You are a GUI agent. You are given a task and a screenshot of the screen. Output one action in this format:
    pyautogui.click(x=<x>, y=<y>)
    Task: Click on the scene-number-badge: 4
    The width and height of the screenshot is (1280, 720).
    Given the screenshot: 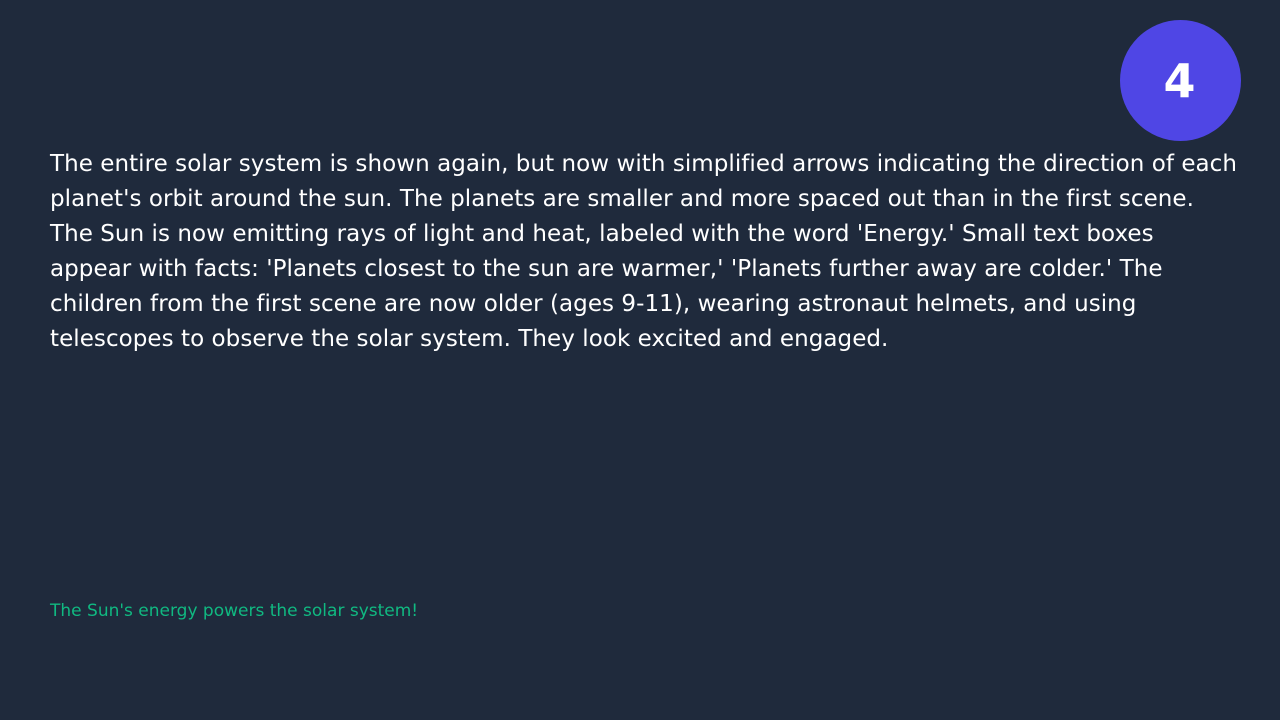 What is the action you would take?
    pyautogui.click(x=1180, y=80)
    